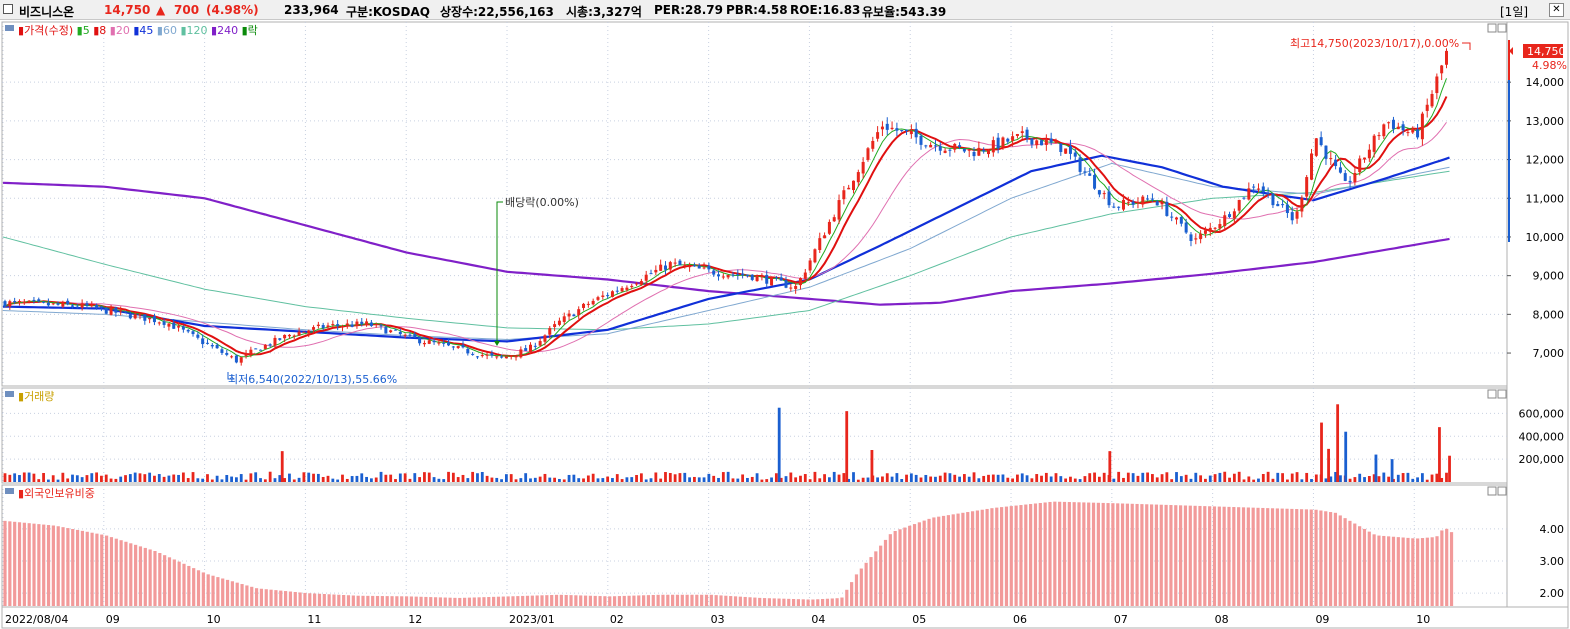  What do you see at coordinates (8, 9) in the screenshot?
I see `select-checkbox` at bounding box center [8, 9].